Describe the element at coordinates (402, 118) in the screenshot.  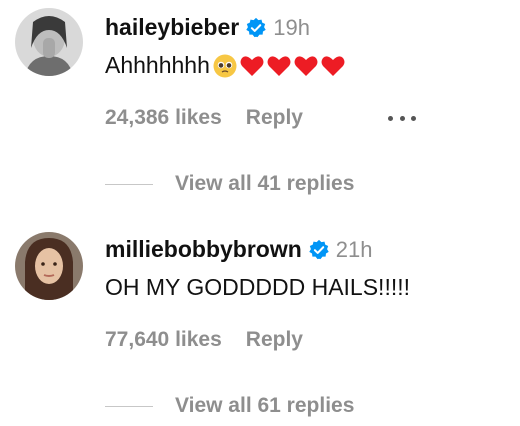
I see `more-options-icon` at that location.